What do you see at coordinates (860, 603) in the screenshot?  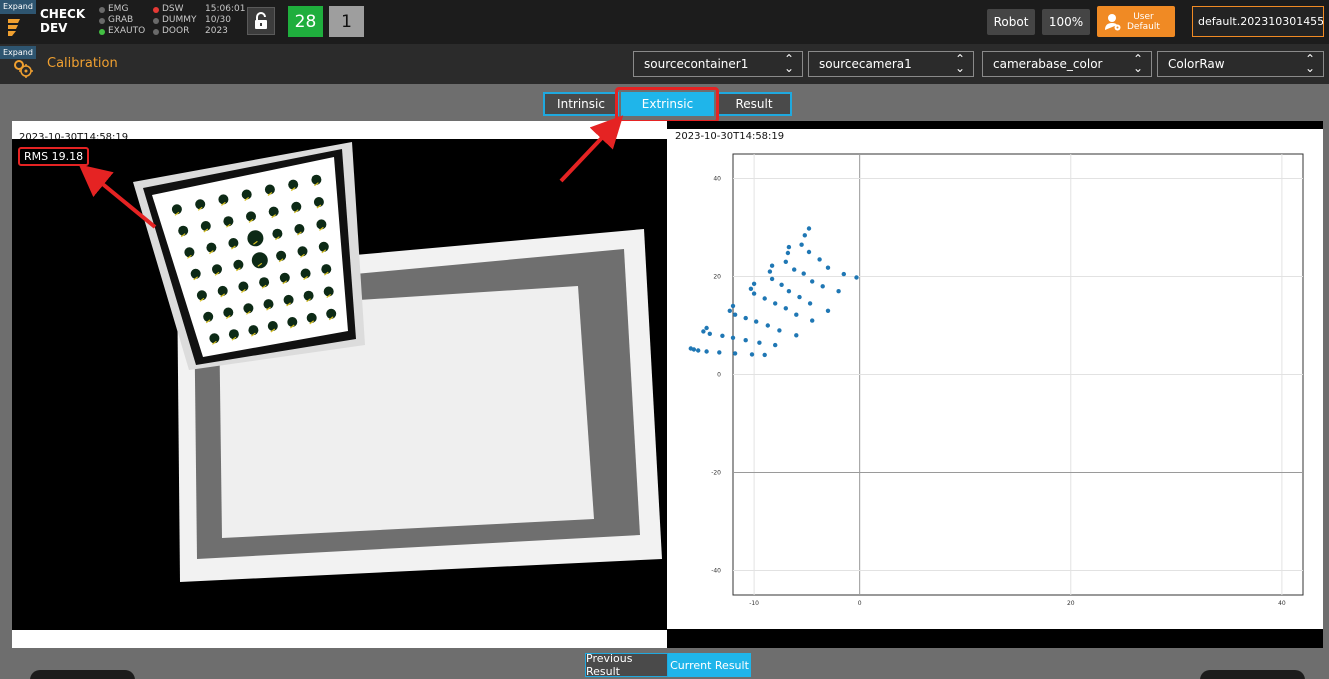 I see `x-tick-label: 0` at bounding box center [860, 603].